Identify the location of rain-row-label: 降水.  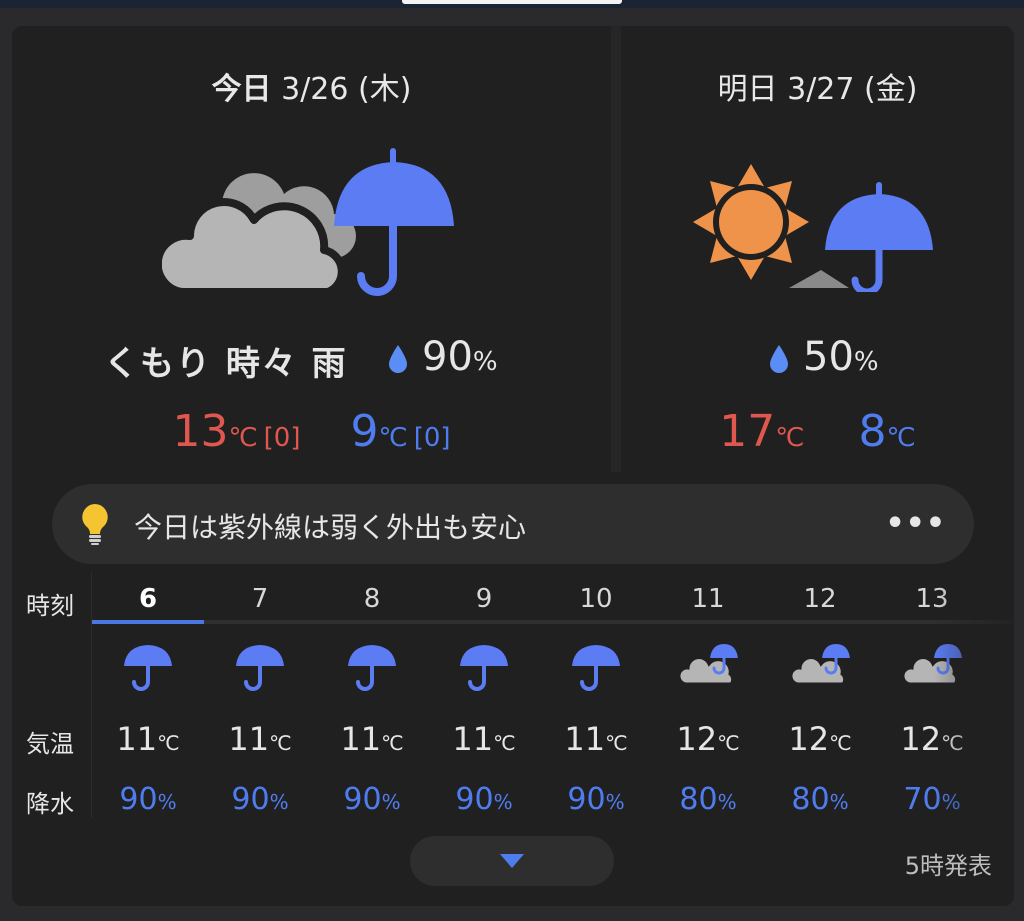
(50, 804).